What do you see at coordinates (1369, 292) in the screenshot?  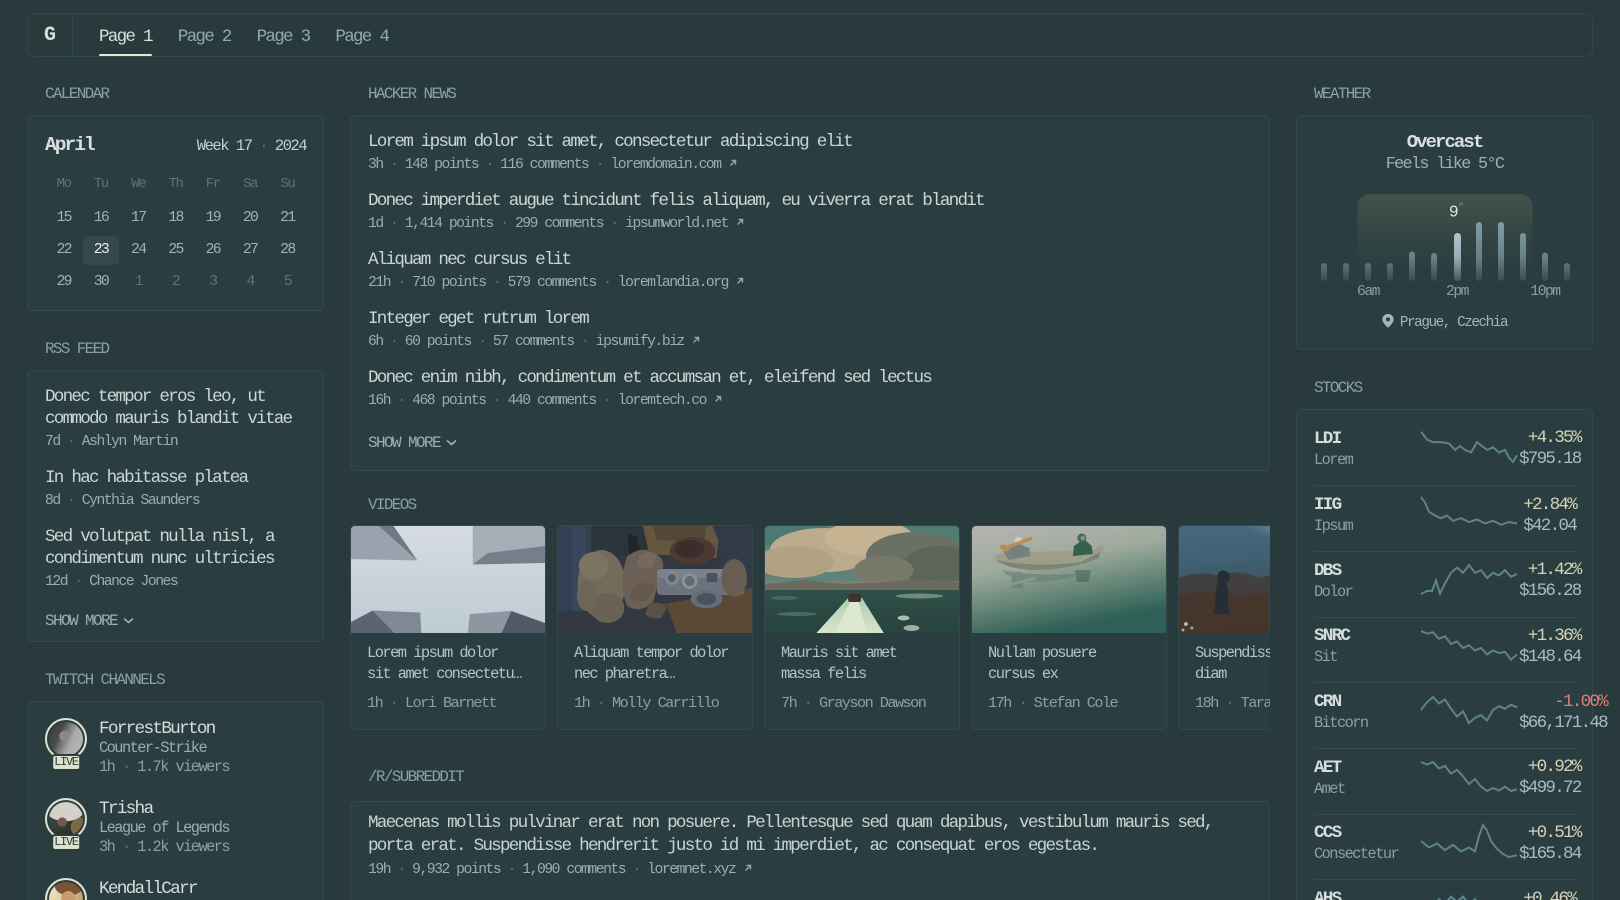 I see `svg-text: 6am` at bounding box center [1369, 292].